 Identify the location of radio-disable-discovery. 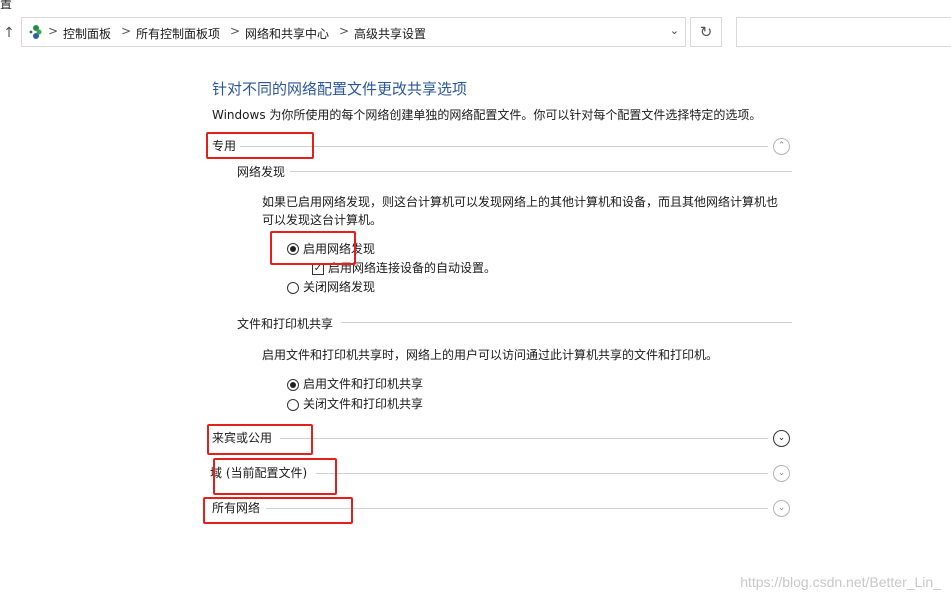
(293, 288).